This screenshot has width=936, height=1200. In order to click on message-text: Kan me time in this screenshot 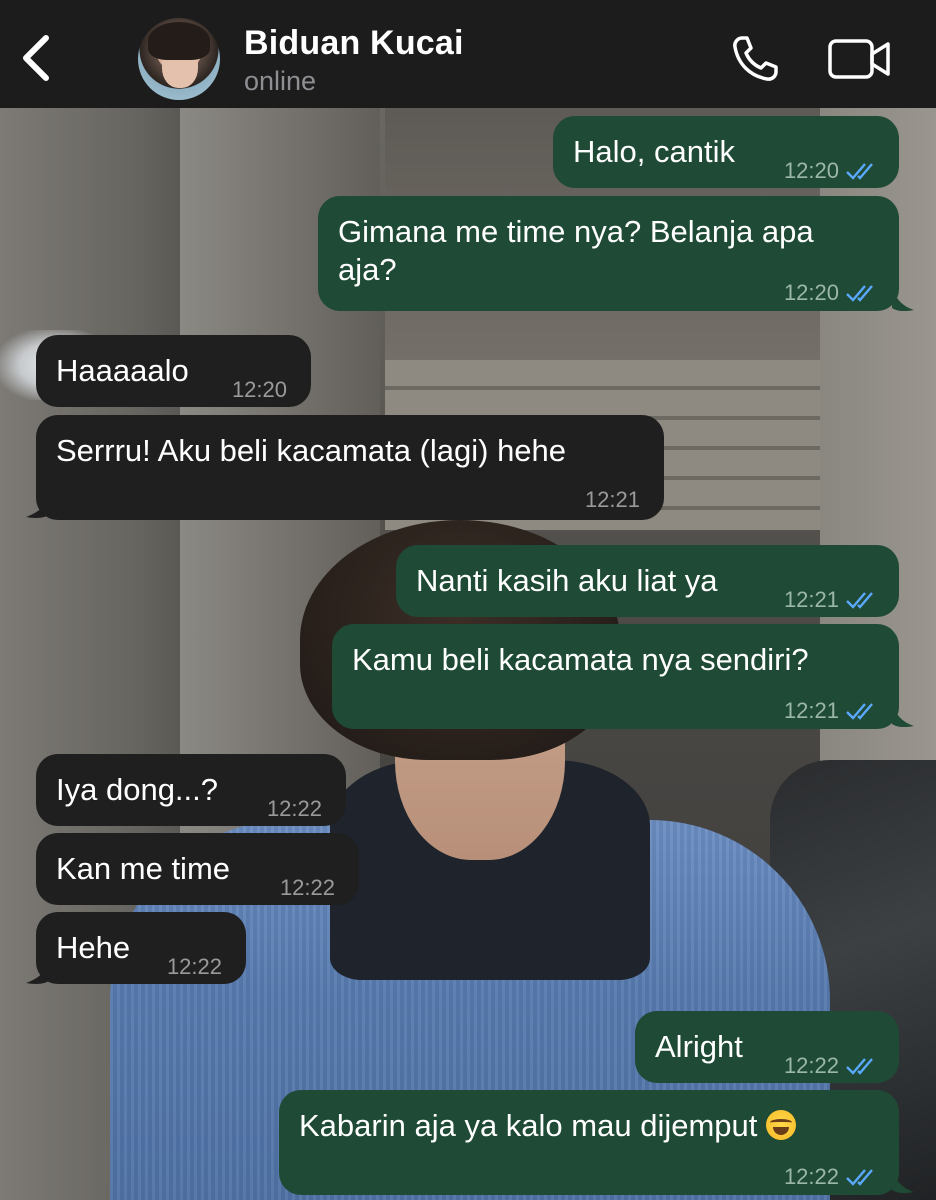, I will do `click(143, 868)`.